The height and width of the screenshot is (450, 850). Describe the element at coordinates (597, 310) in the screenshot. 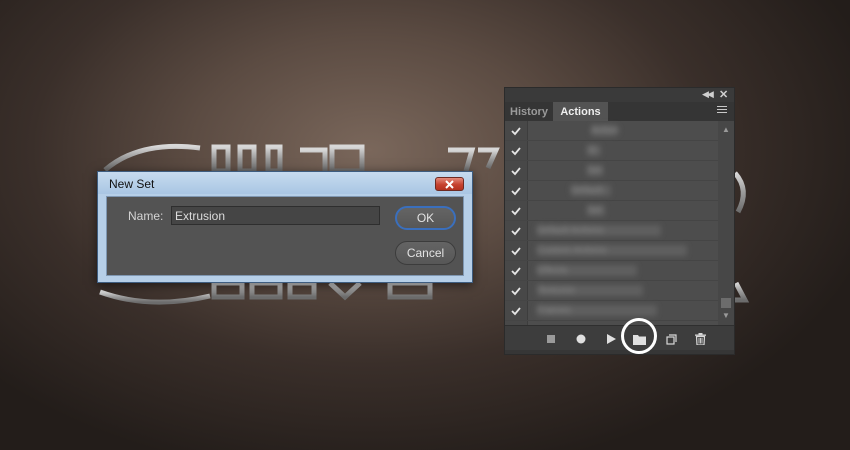

I see `action-name: Frames` at that location.